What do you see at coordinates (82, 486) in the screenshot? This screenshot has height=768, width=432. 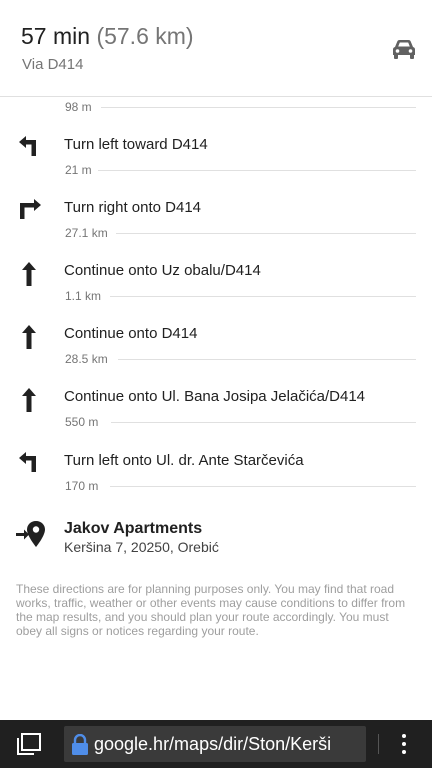 I see `step-distance: 170 m` at bounding box center [82, 486].